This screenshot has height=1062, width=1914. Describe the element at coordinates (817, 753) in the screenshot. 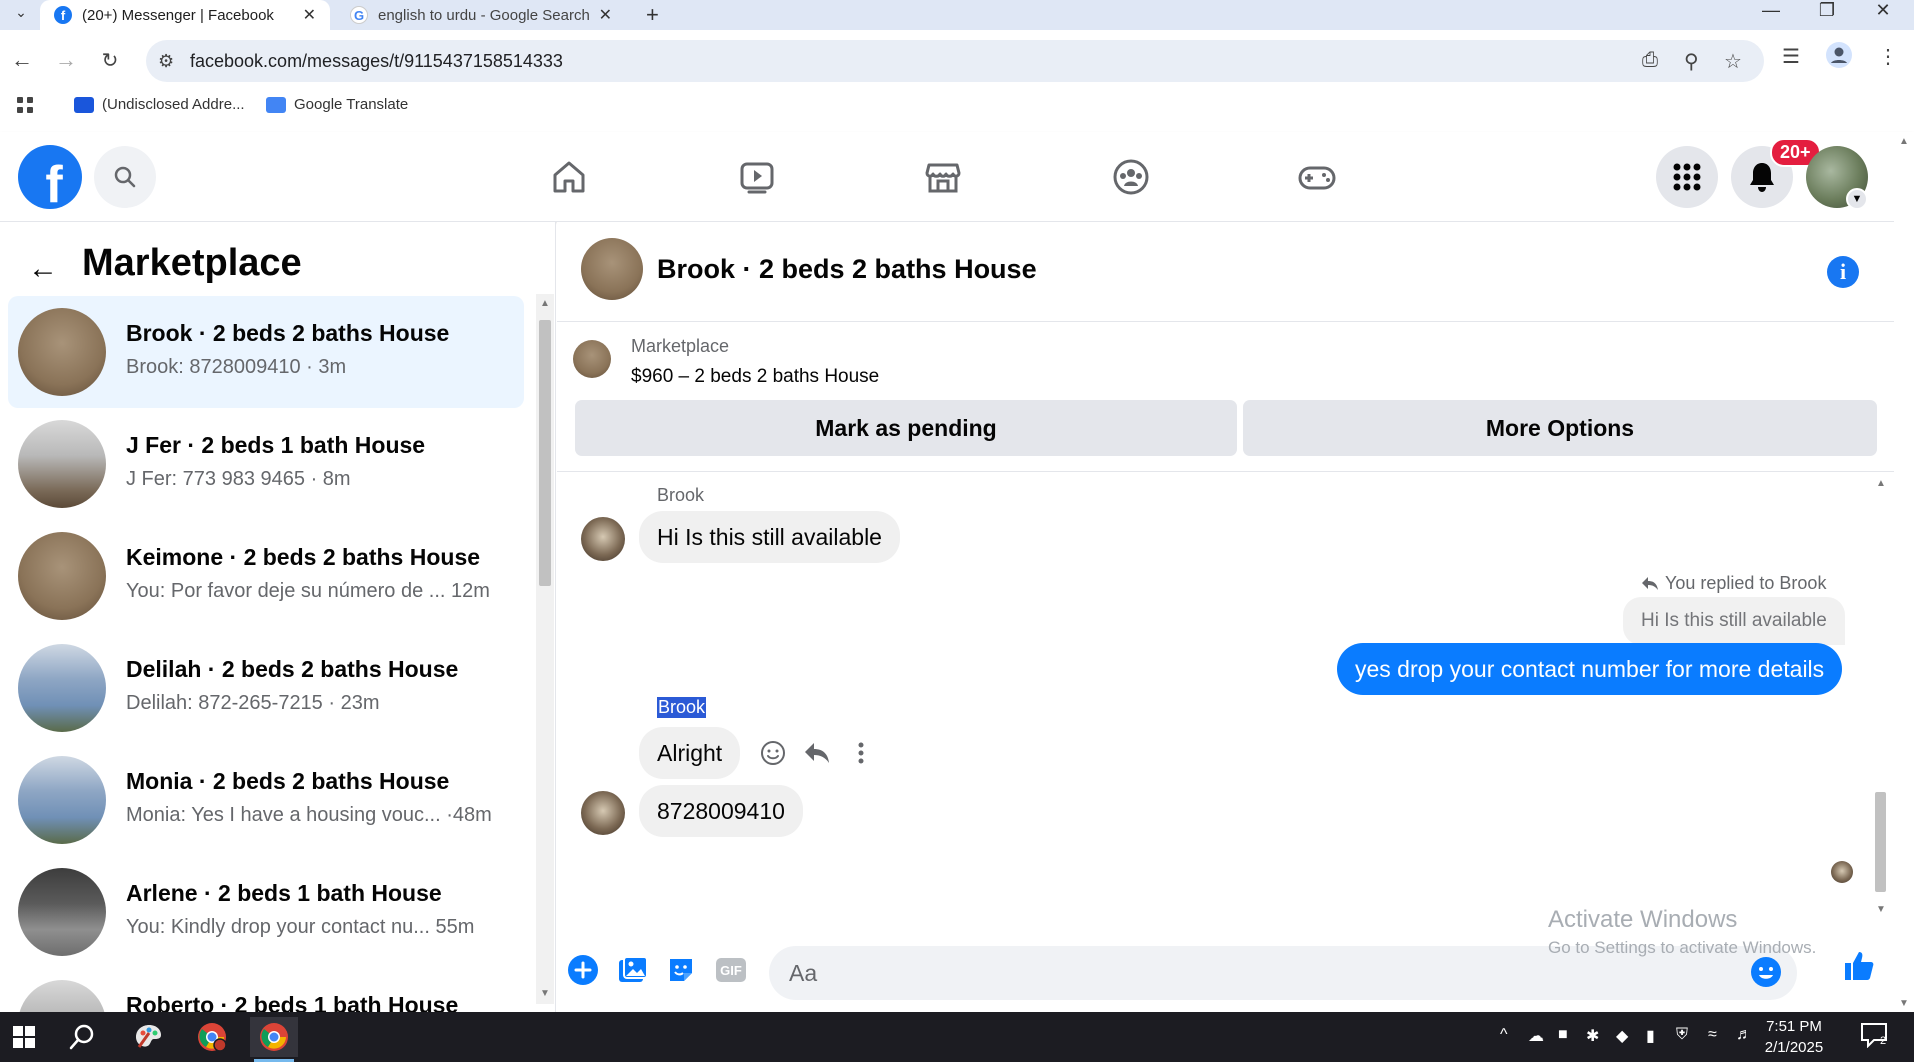

I see `reply-icon` at that location.